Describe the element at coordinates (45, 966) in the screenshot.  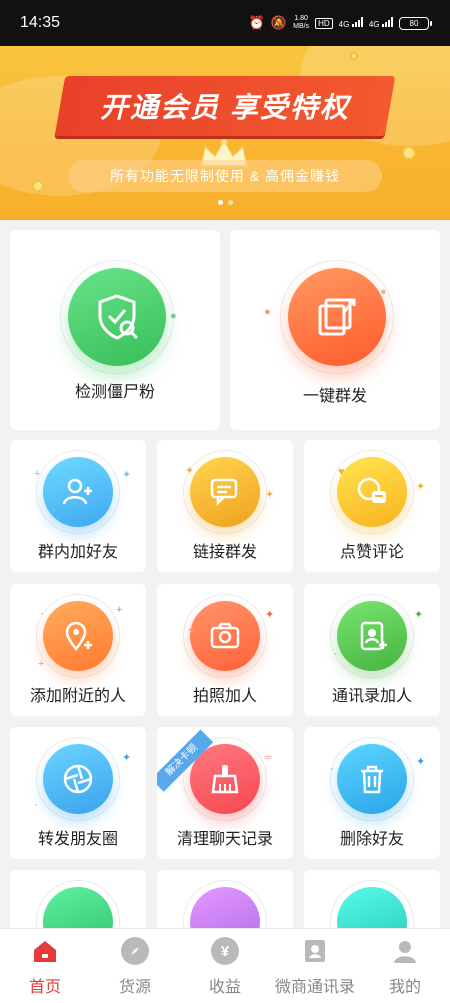
I see `tab-home: 首页` at that location.